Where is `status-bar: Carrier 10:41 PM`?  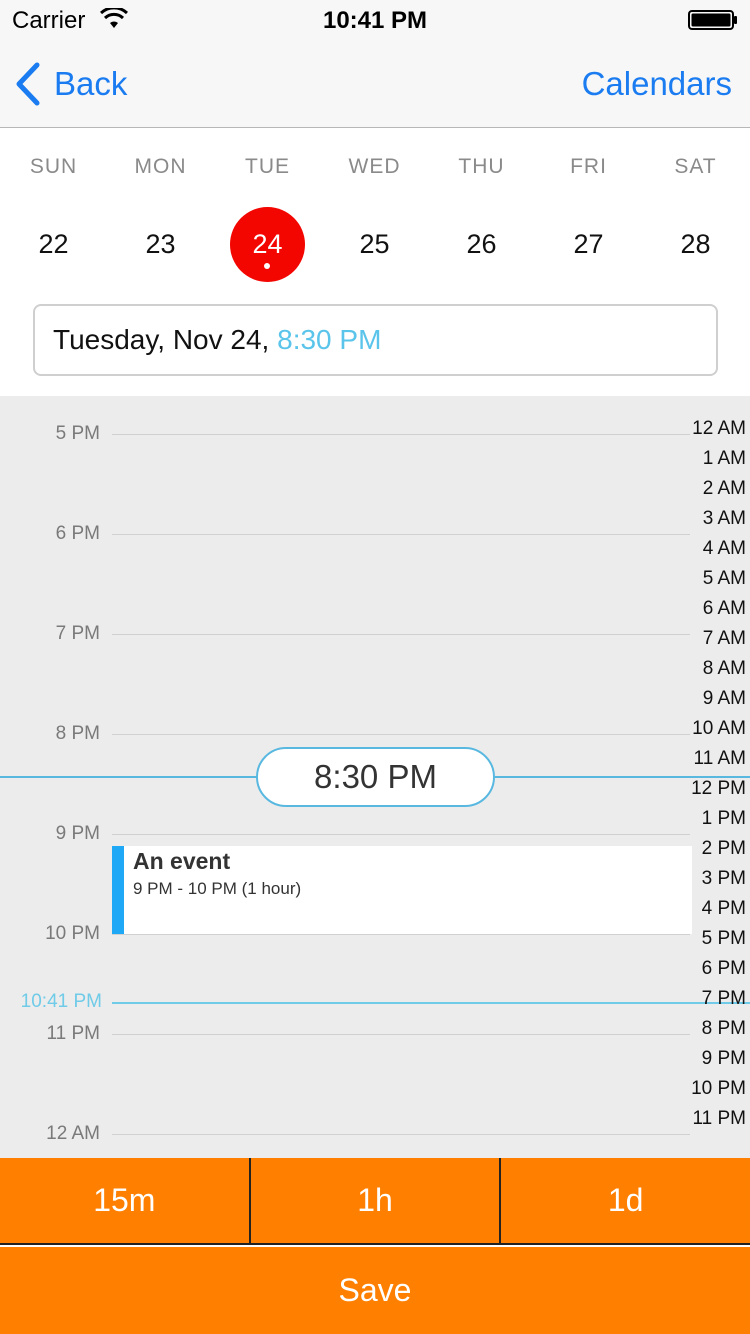 status-bar: Carrier 10:41 PM is located at coordinates (375, 20).